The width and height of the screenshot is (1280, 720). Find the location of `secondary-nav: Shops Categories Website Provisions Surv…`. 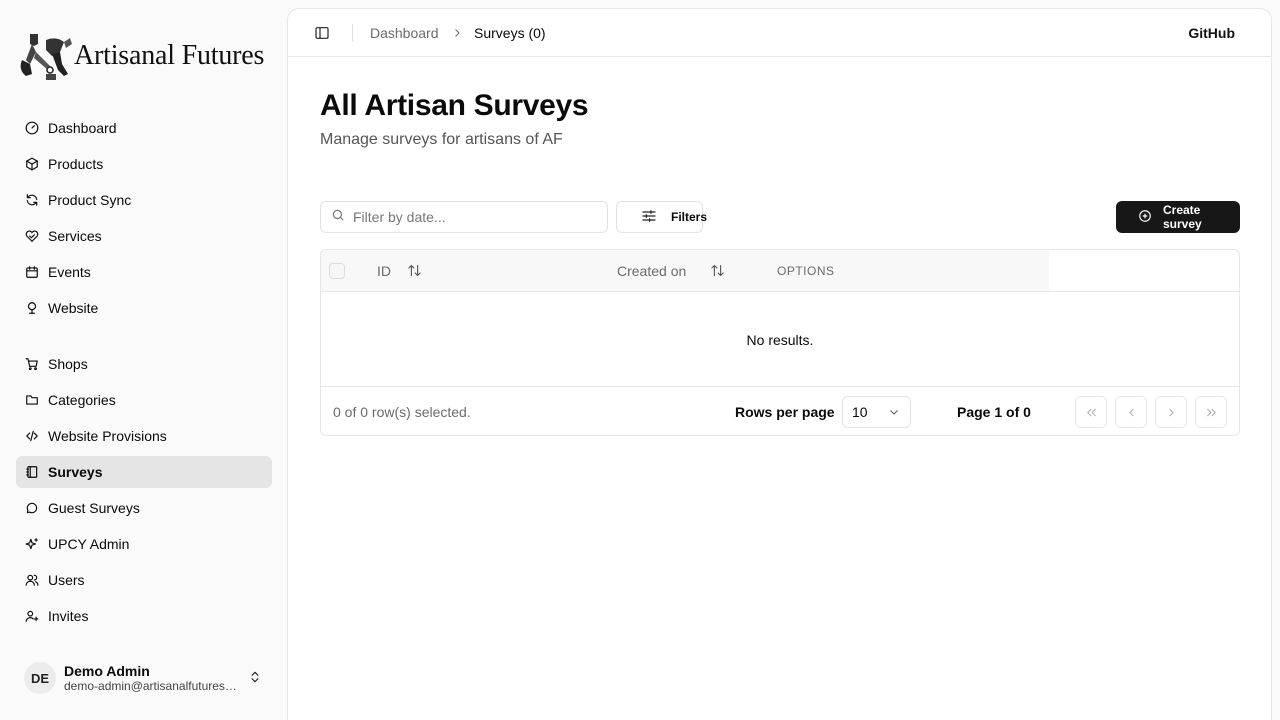

secondary-nav: Shops Categories Website Provisions Surv… is located at coordinates (144, 492).